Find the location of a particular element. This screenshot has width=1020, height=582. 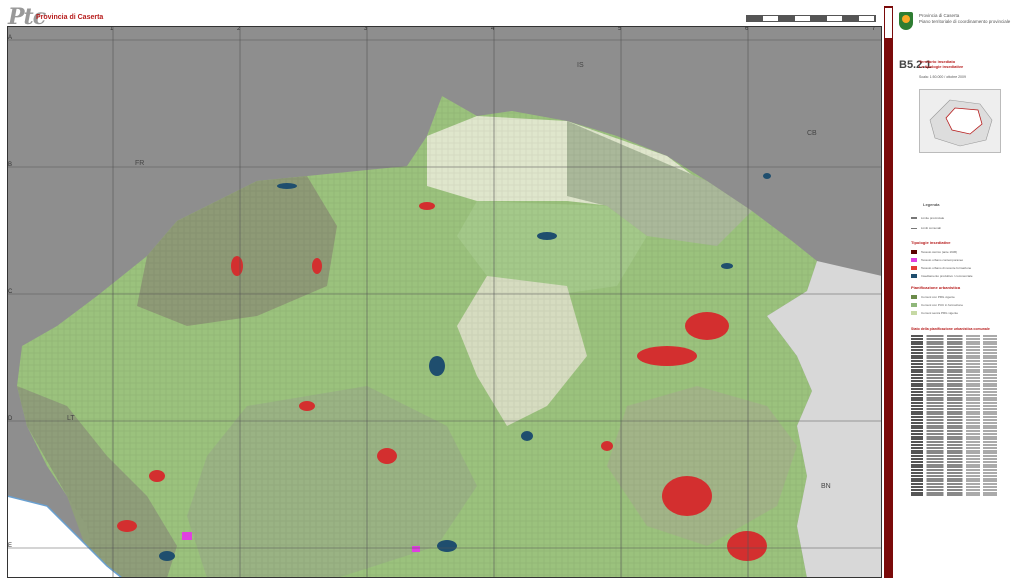

zone-label-cb: CB is located at coordinates (812, 133).